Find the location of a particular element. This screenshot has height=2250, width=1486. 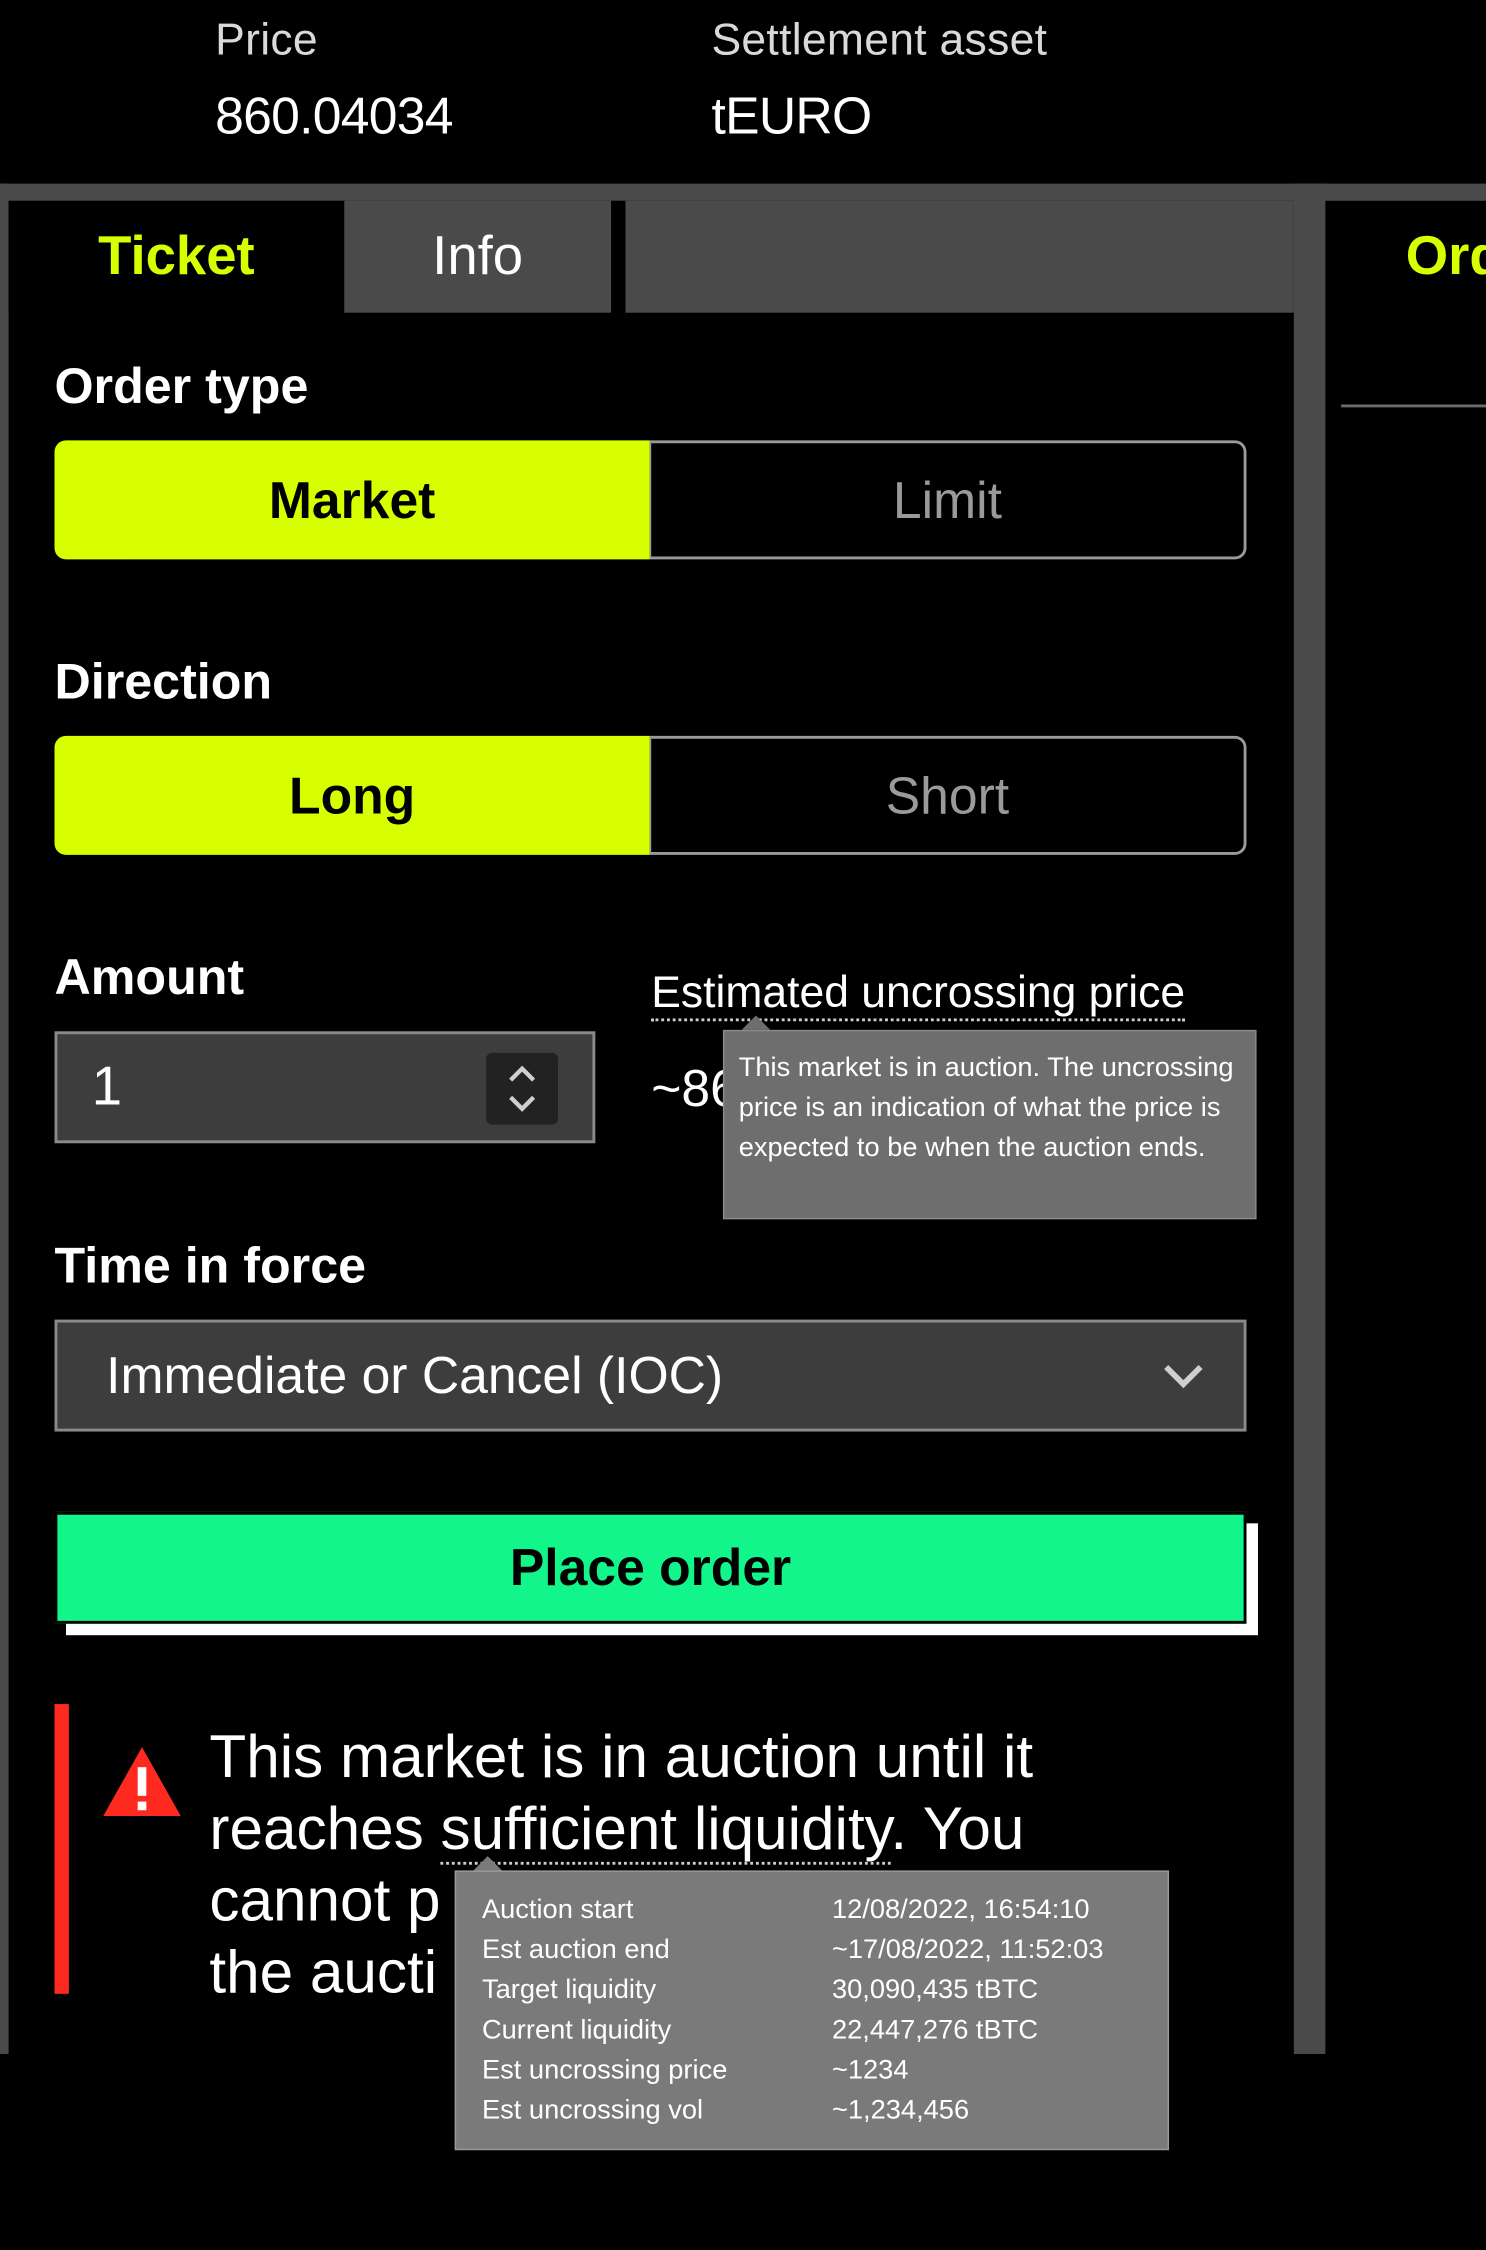

time-in-force-label: Time in force is located at coordinates (211, 1266).